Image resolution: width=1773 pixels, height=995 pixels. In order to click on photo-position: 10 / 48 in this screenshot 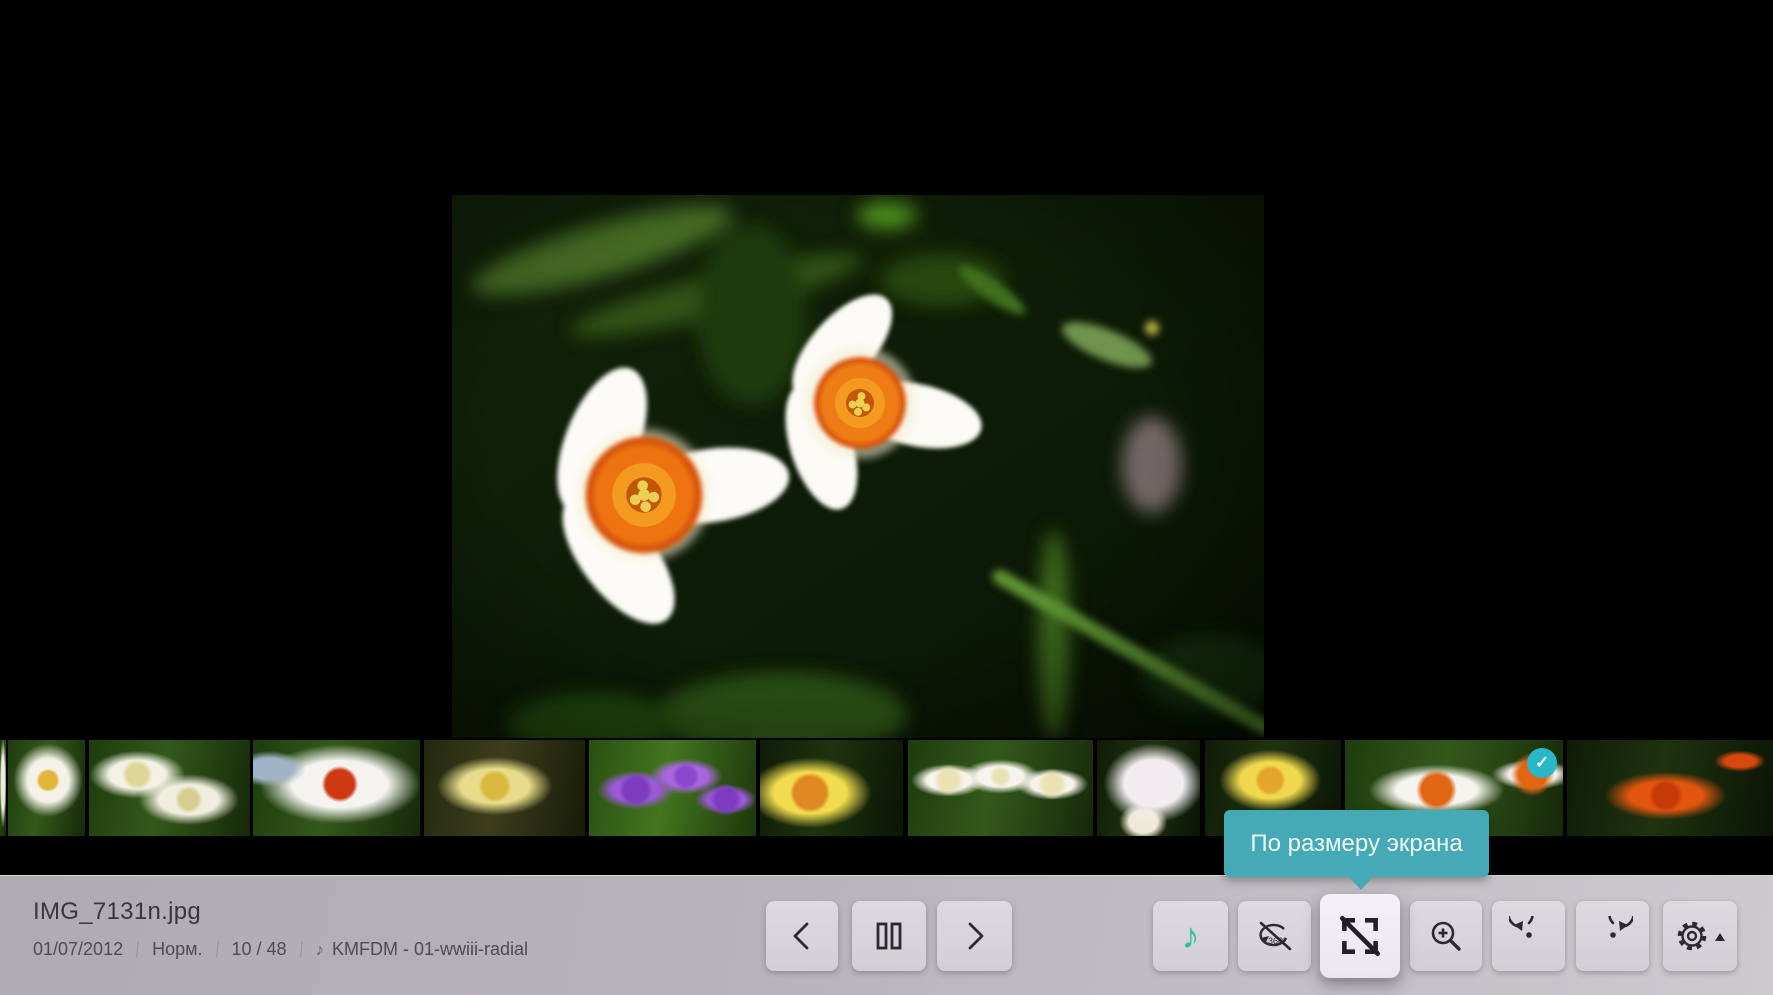, I will do `click(259, 949)`.